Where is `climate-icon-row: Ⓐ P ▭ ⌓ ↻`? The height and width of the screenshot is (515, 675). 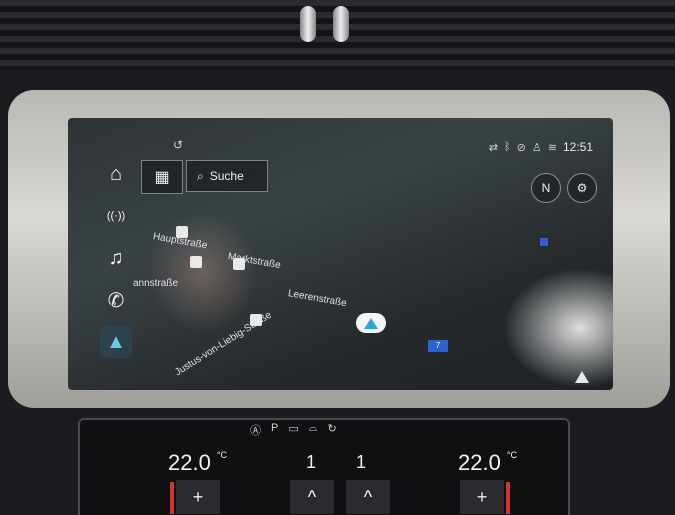
climate-icon-row: Ⓐ P ▭ ⌓ ↻ is located at coordinates (293, 430).